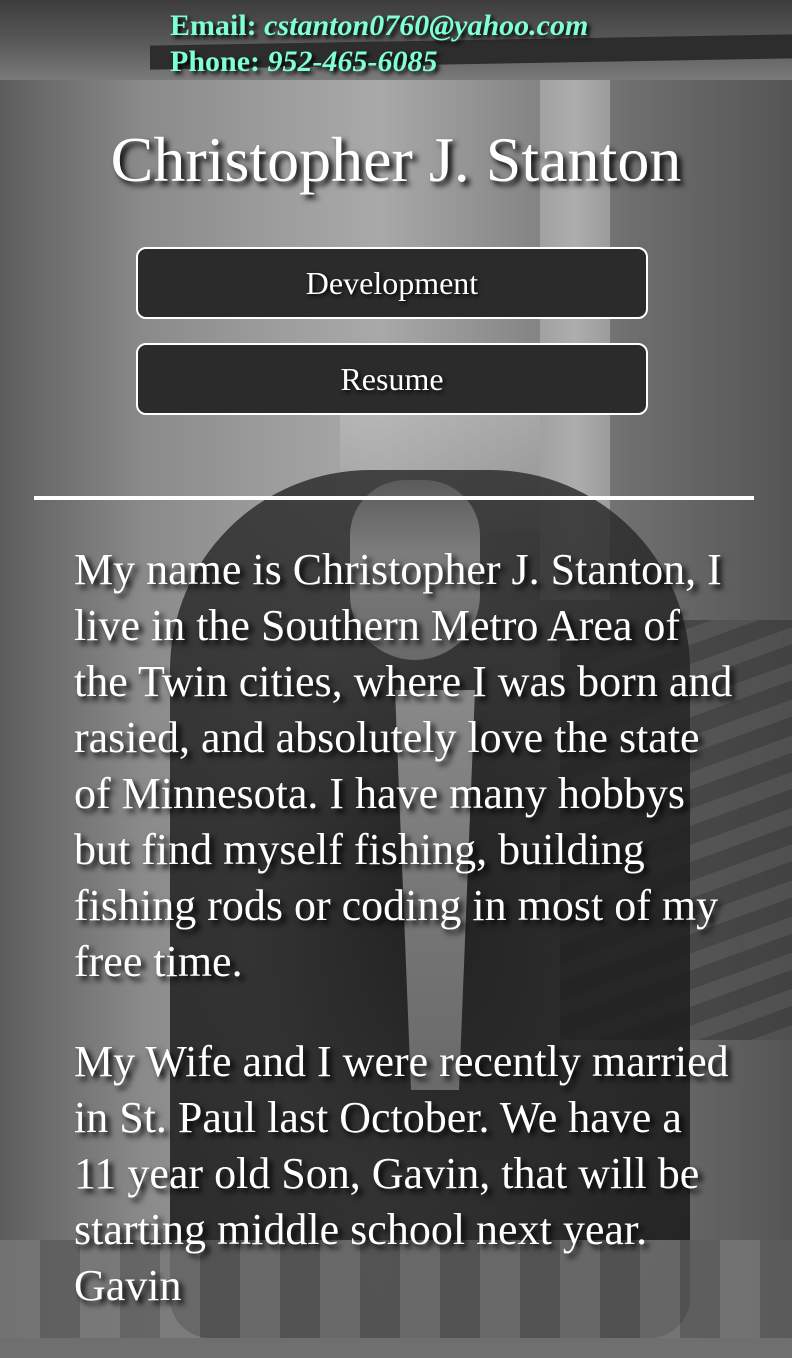 This screenshot has height=1358, width=792. What do you see at coordinates (426, 25) in the screenshot?
I see `email-link: cstanton0760@yahoo.com` at bounding box center [426, 25].